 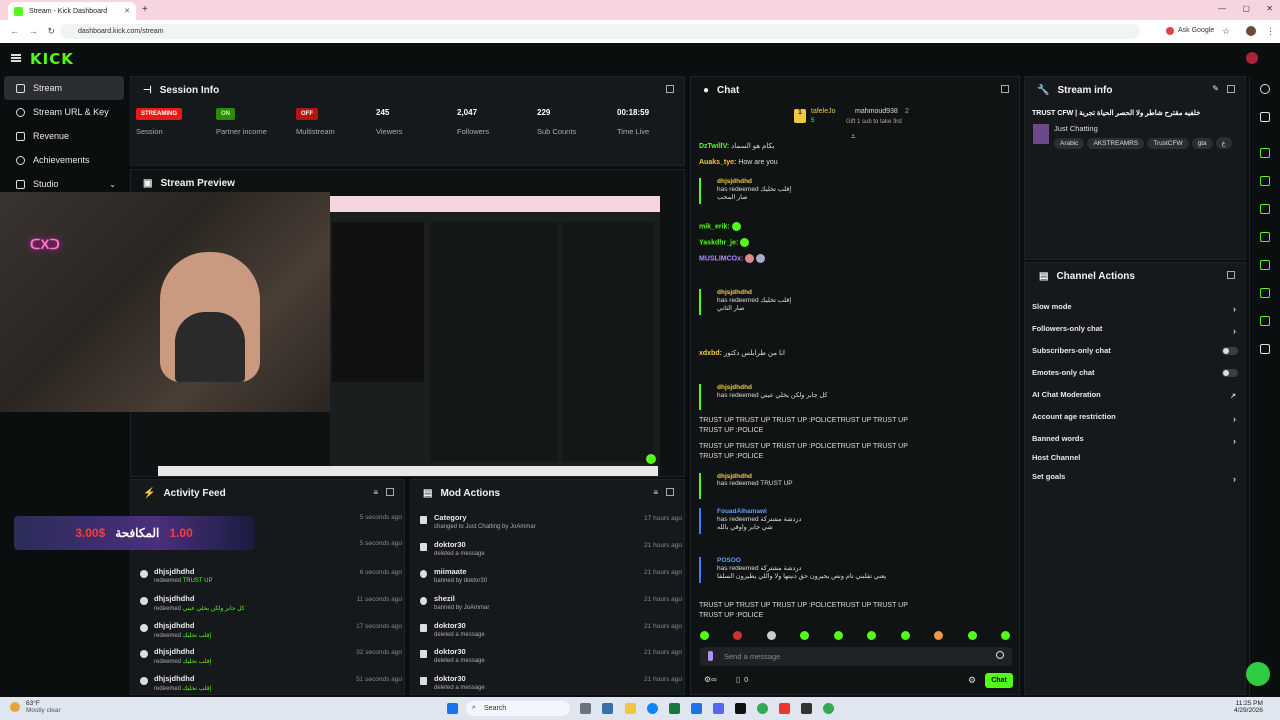 What do you see at coordinates (551, 580) in the screenshot?
I see `mod-item: miimaate banned by doktor30 21 hours ago` at bounding box center [551, 580].